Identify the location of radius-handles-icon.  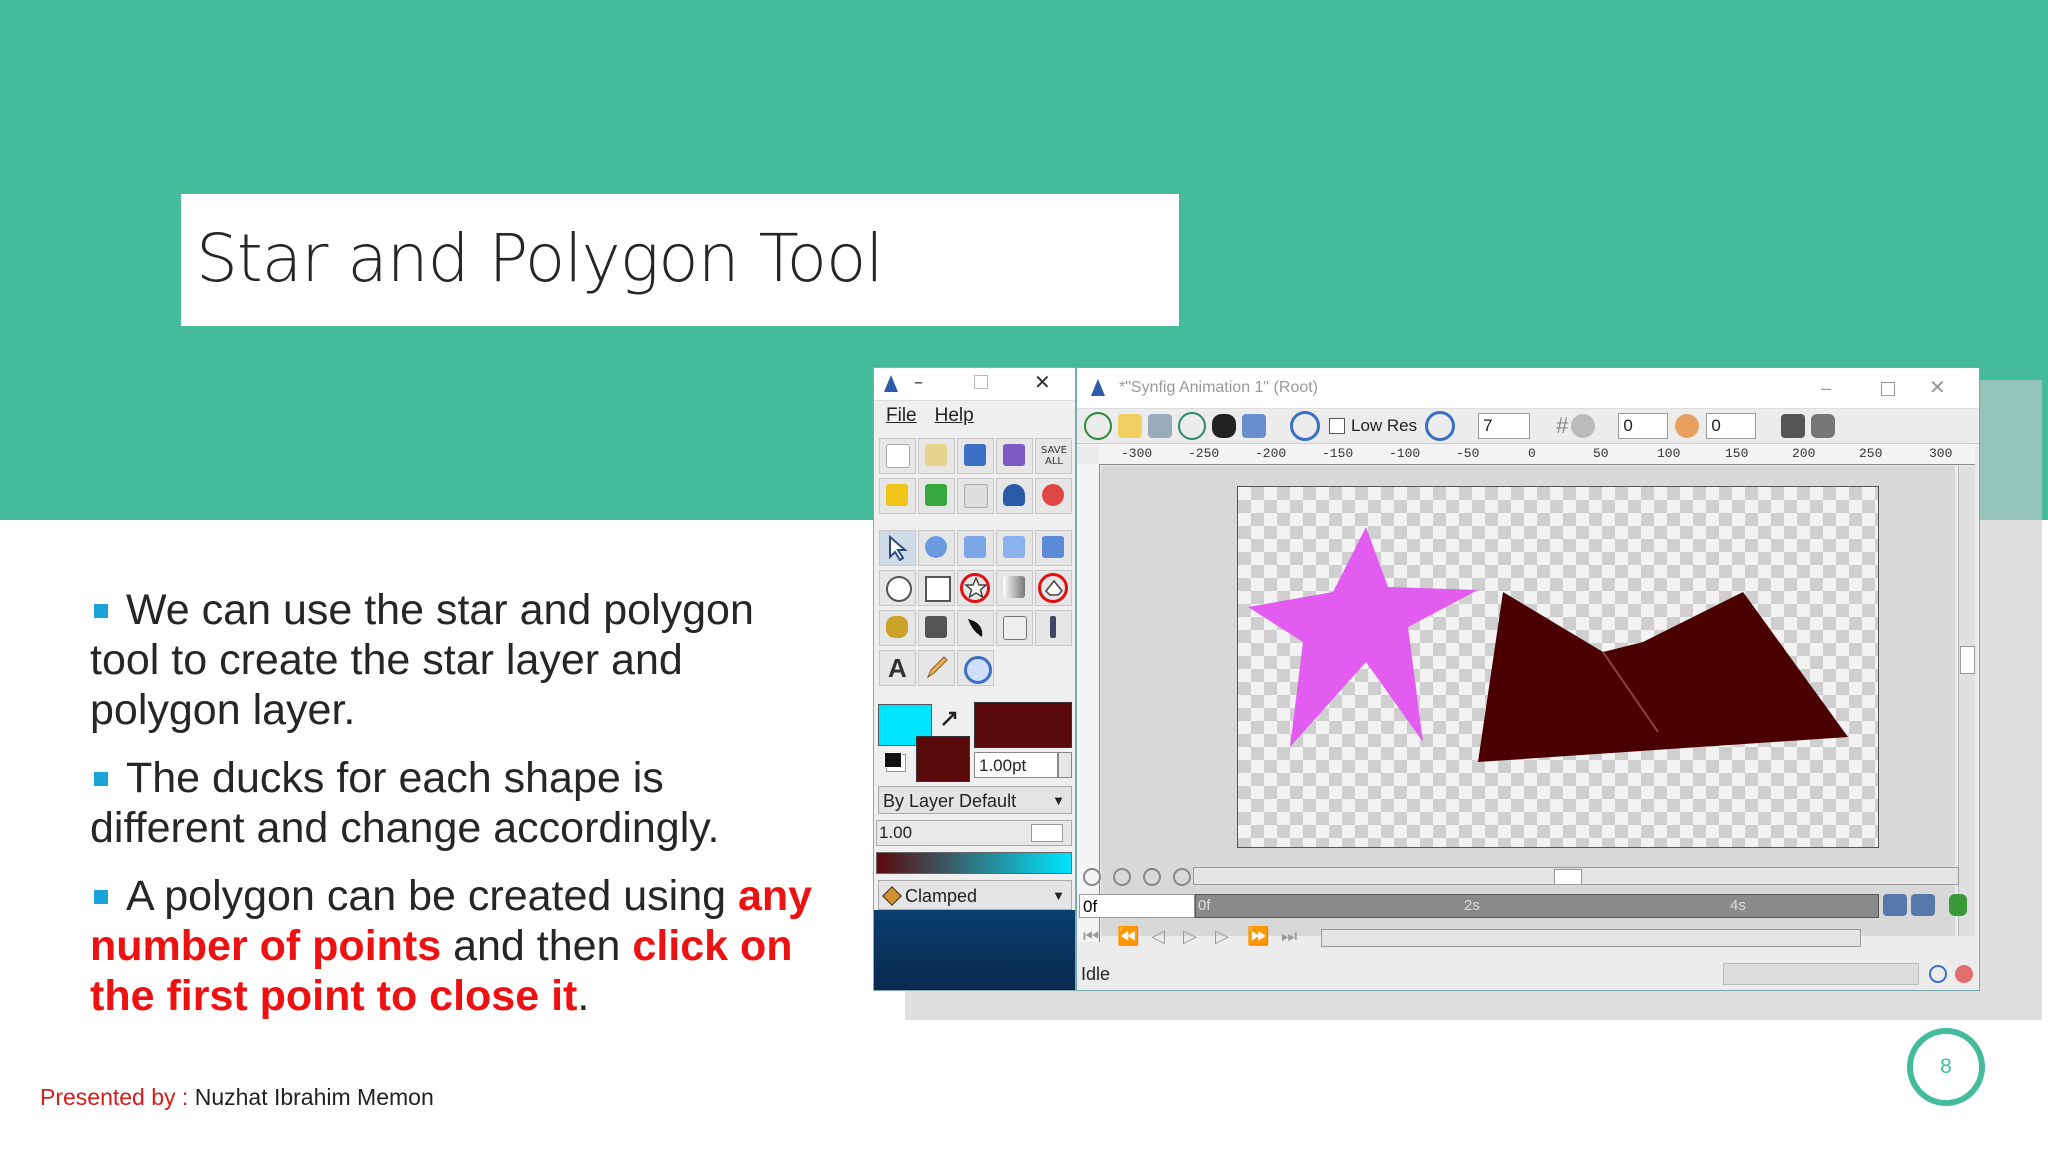
(1224, 426).